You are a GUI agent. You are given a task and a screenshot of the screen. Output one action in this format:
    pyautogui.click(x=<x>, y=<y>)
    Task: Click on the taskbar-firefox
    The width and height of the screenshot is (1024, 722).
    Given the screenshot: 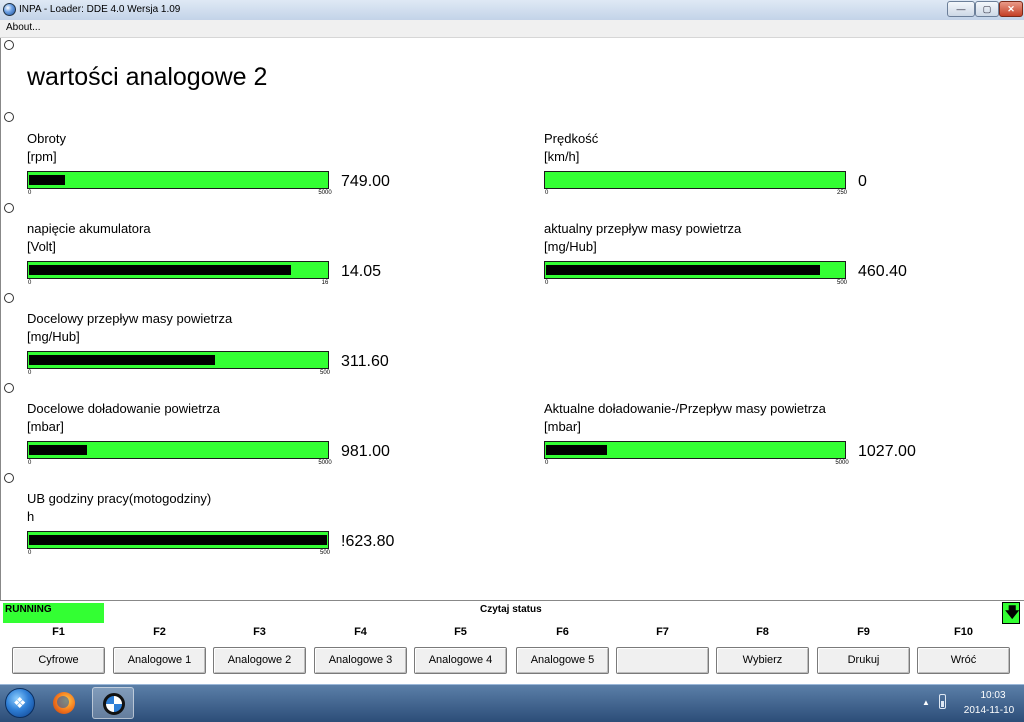 What is the action you would take?
    pyautogui.click(x=65, y=703)
    